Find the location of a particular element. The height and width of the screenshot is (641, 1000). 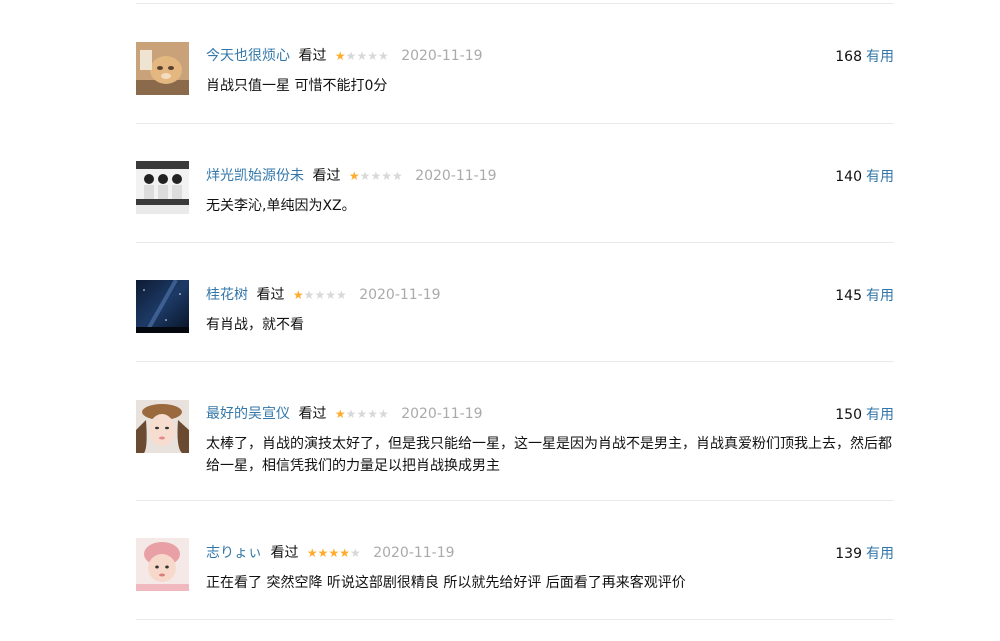

baby-portrait-avatar-icon is located at coordinates (162, 564).